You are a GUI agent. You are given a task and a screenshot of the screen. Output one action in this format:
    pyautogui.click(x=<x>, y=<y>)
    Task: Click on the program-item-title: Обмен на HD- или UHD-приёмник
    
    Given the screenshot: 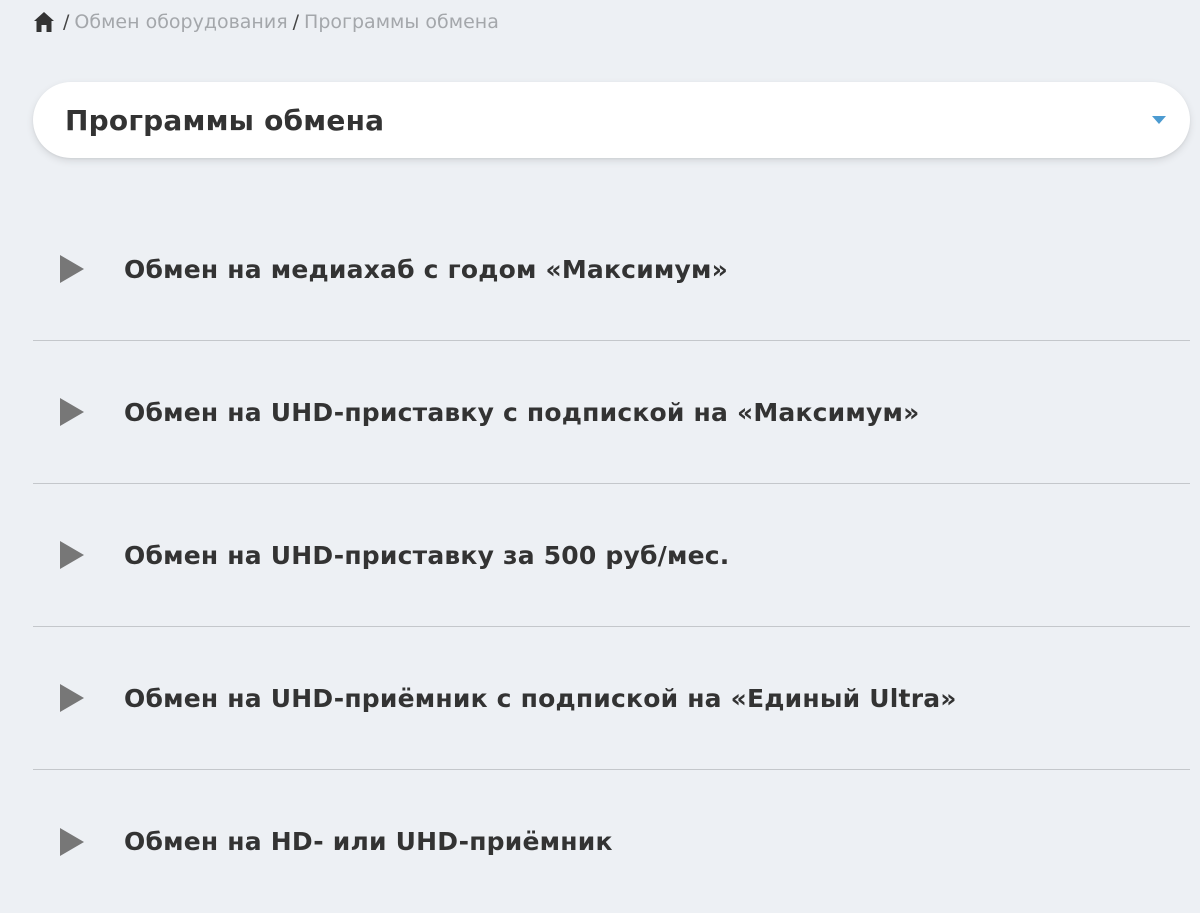 What is the action you would take?
    pyautogui.click(x=368, y=841)
    